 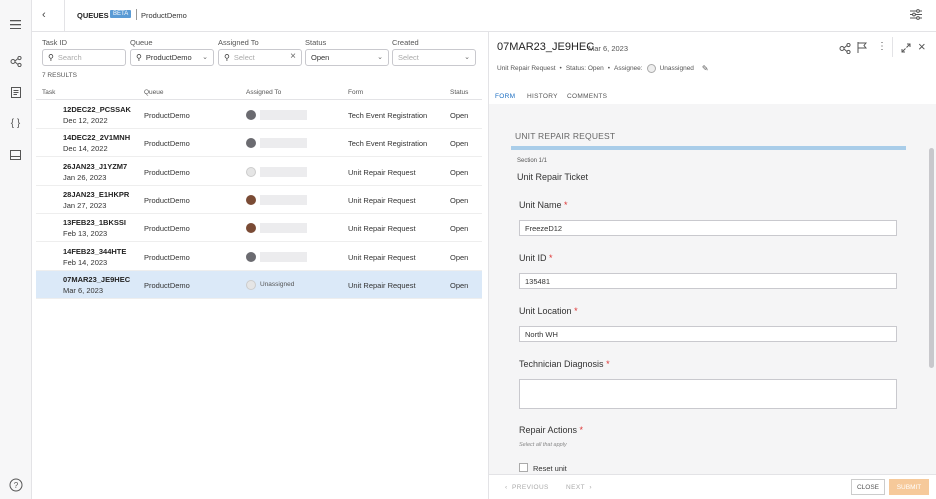 I want to click on created-select: Select ⌄, so click(x=434, y=57).